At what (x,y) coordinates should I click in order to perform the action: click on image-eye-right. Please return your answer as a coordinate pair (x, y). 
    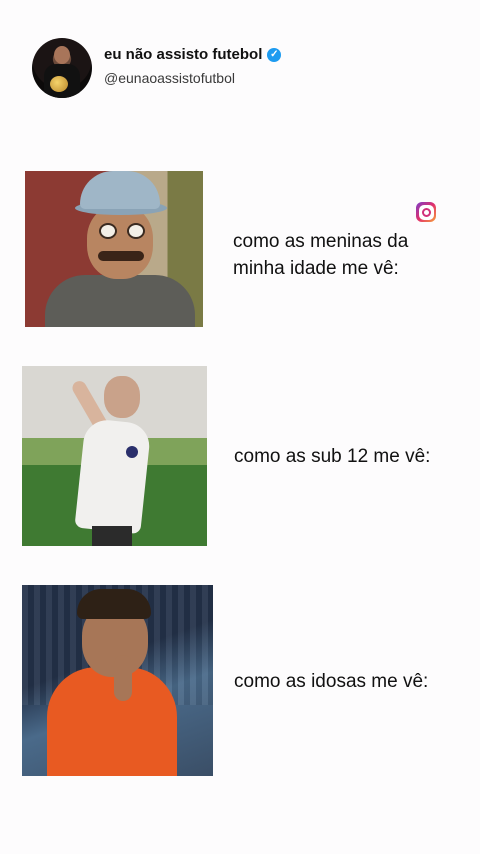
    Looking at the image, I should click on (136, 231).